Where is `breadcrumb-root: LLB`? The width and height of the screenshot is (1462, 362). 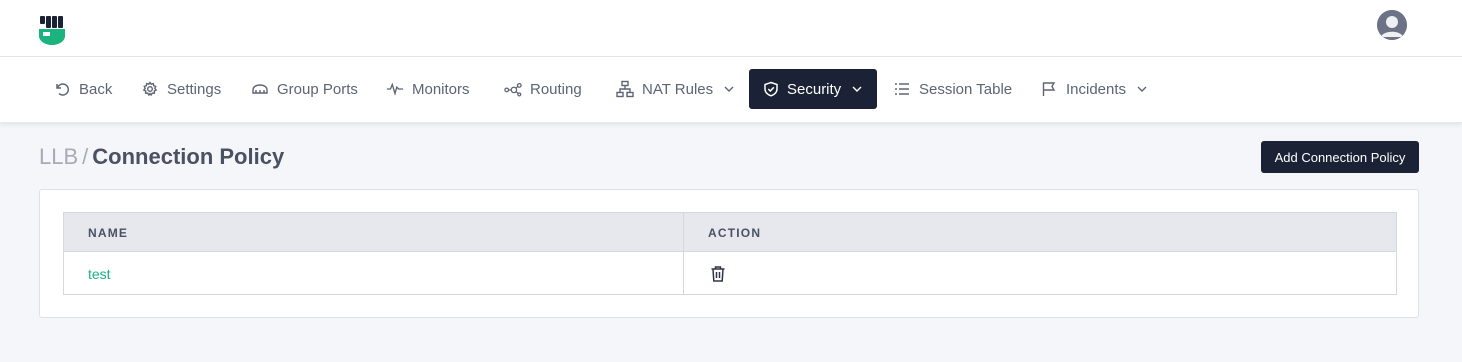
breadcrumb-root: LLB is located at coordinates (58, 156).